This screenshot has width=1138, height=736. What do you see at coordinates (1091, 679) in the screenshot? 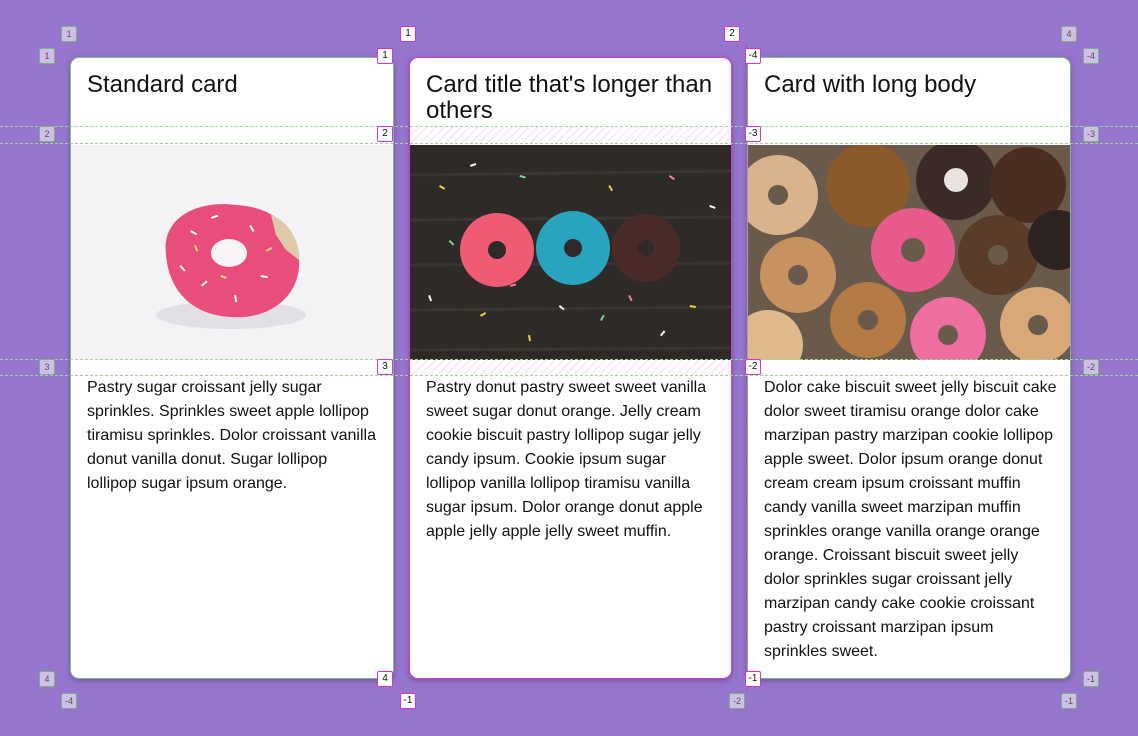
I see `grid-row-marker: -1` at bounding box center [1091, 679].